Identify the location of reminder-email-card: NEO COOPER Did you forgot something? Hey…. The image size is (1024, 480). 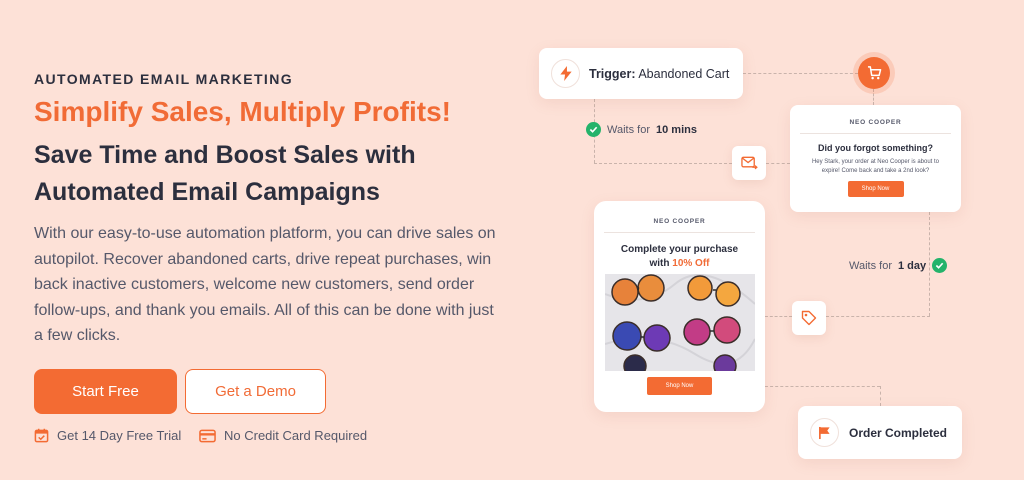
(875, 158).